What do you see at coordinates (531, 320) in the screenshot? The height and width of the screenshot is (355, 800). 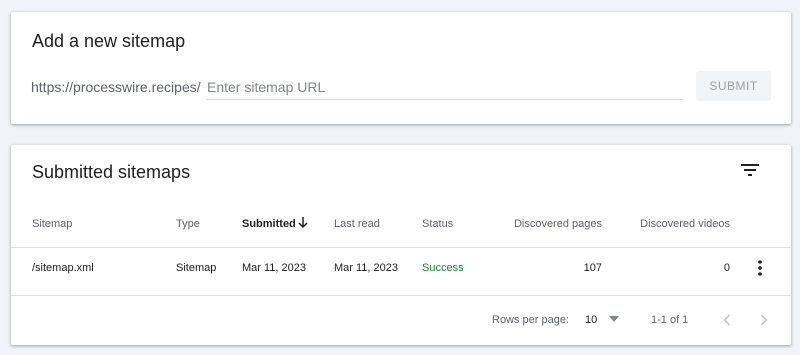 I see `rows-per-page-label: Rows per page:` at bounding box center [531, 320].